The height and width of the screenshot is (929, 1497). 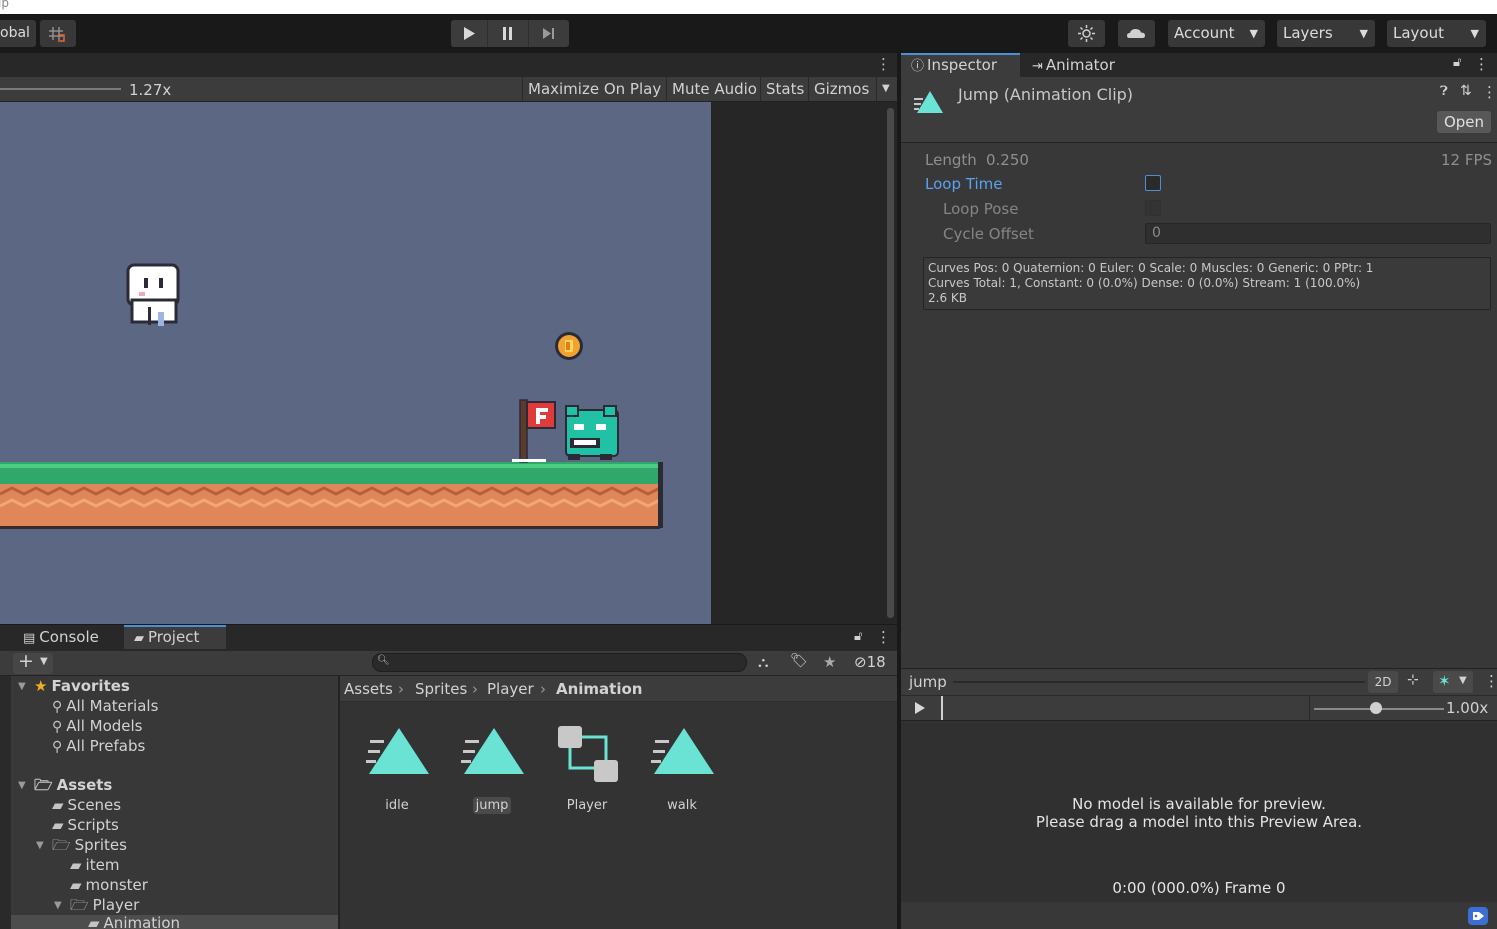 What do you see at coordinates (469, 33) in the screenshot?
I see `play-button` at bounding box center [469, 33].